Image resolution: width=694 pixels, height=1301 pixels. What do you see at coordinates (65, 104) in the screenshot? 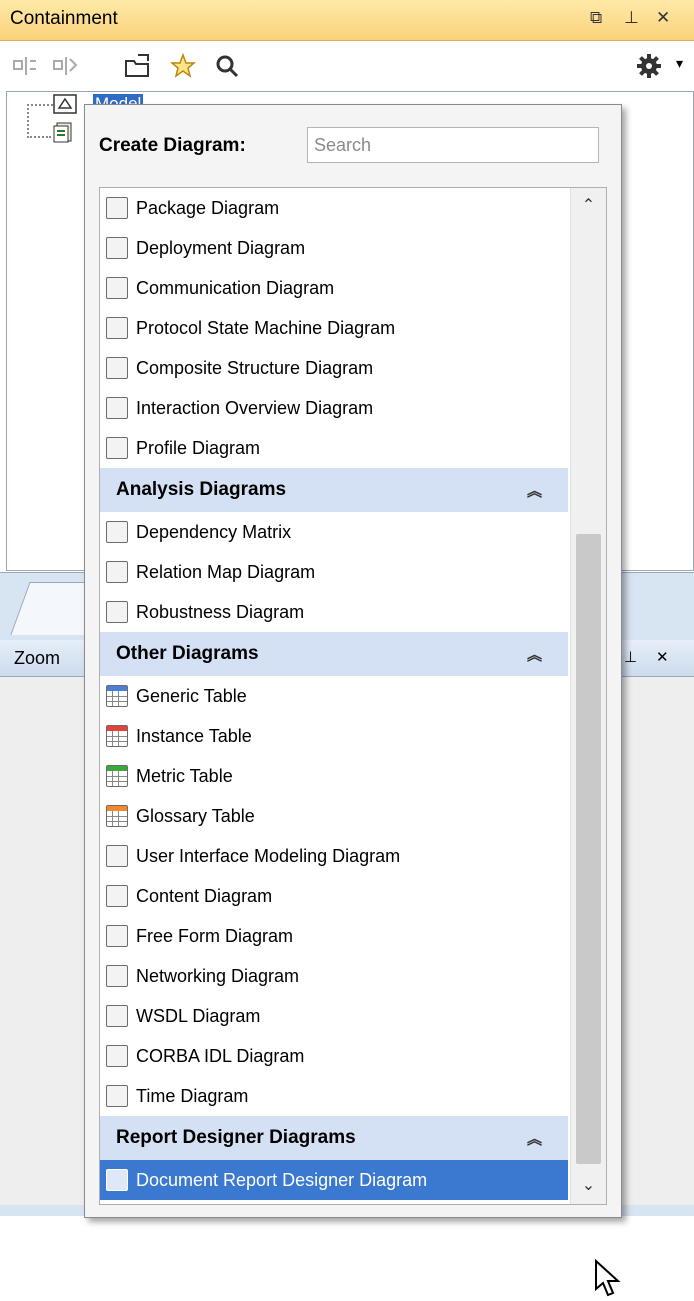
I see `model-icon` at bounding box center [65, 104].